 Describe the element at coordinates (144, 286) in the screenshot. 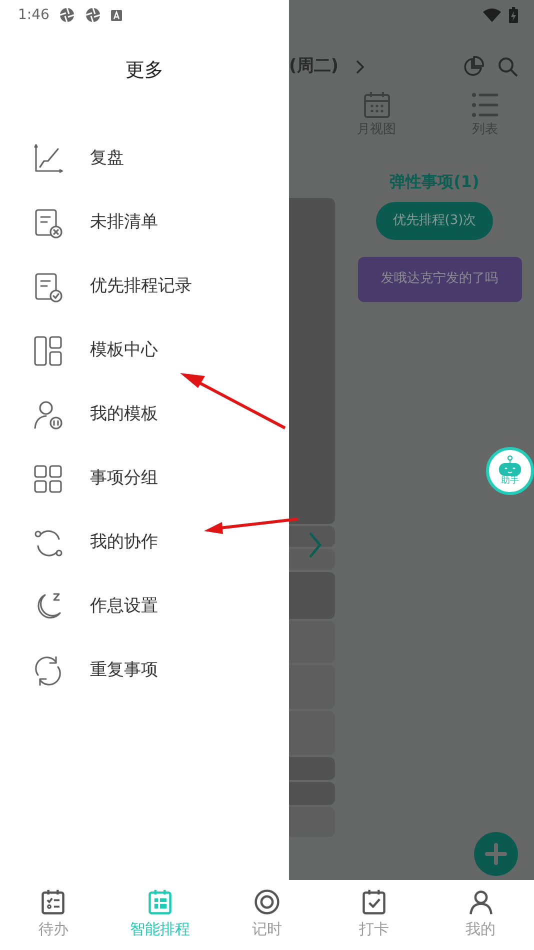

I see `menu-item: 优先排程记录` at that location.